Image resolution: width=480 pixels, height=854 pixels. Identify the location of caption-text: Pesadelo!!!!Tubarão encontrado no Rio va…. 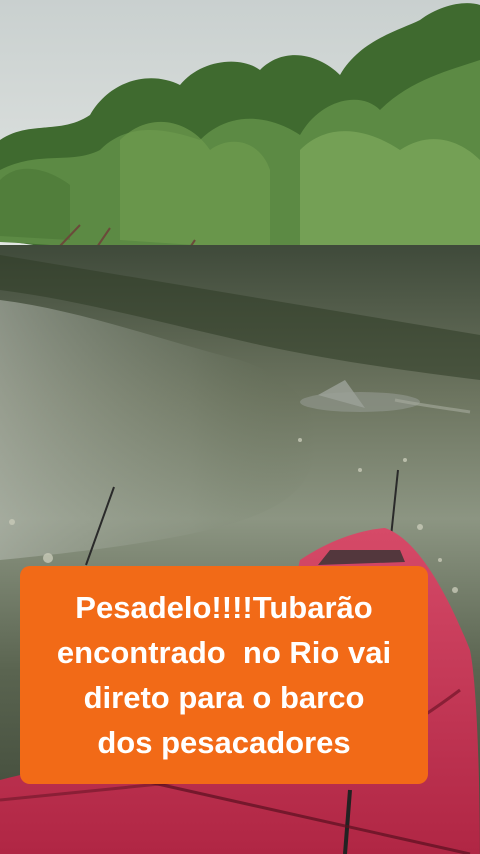
(224, 675).